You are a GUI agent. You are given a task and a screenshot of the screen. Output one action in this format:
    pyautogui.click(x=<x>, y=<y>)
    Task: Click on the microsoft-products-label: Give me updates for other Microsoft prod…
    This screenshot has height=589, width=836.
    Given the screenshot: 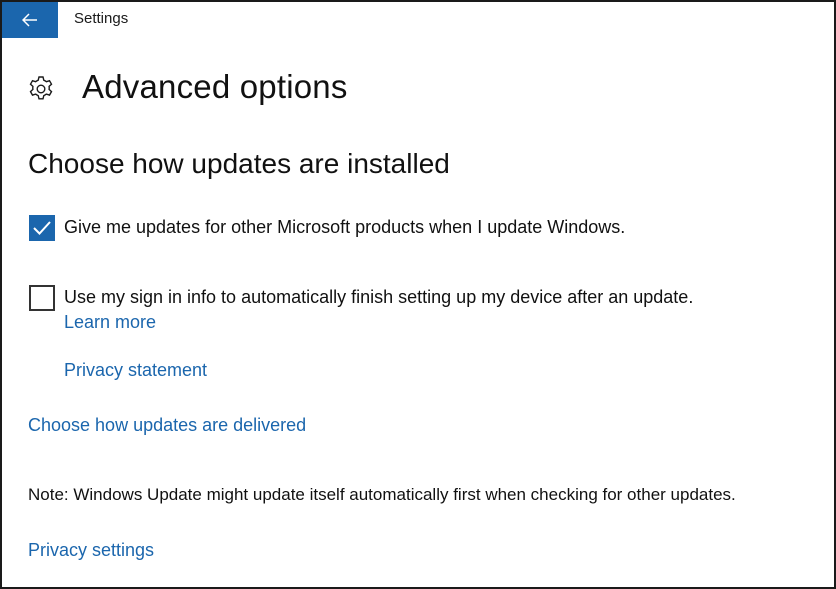 What is the action you would take?
    pyautogui.click(x=345, y=227)
    